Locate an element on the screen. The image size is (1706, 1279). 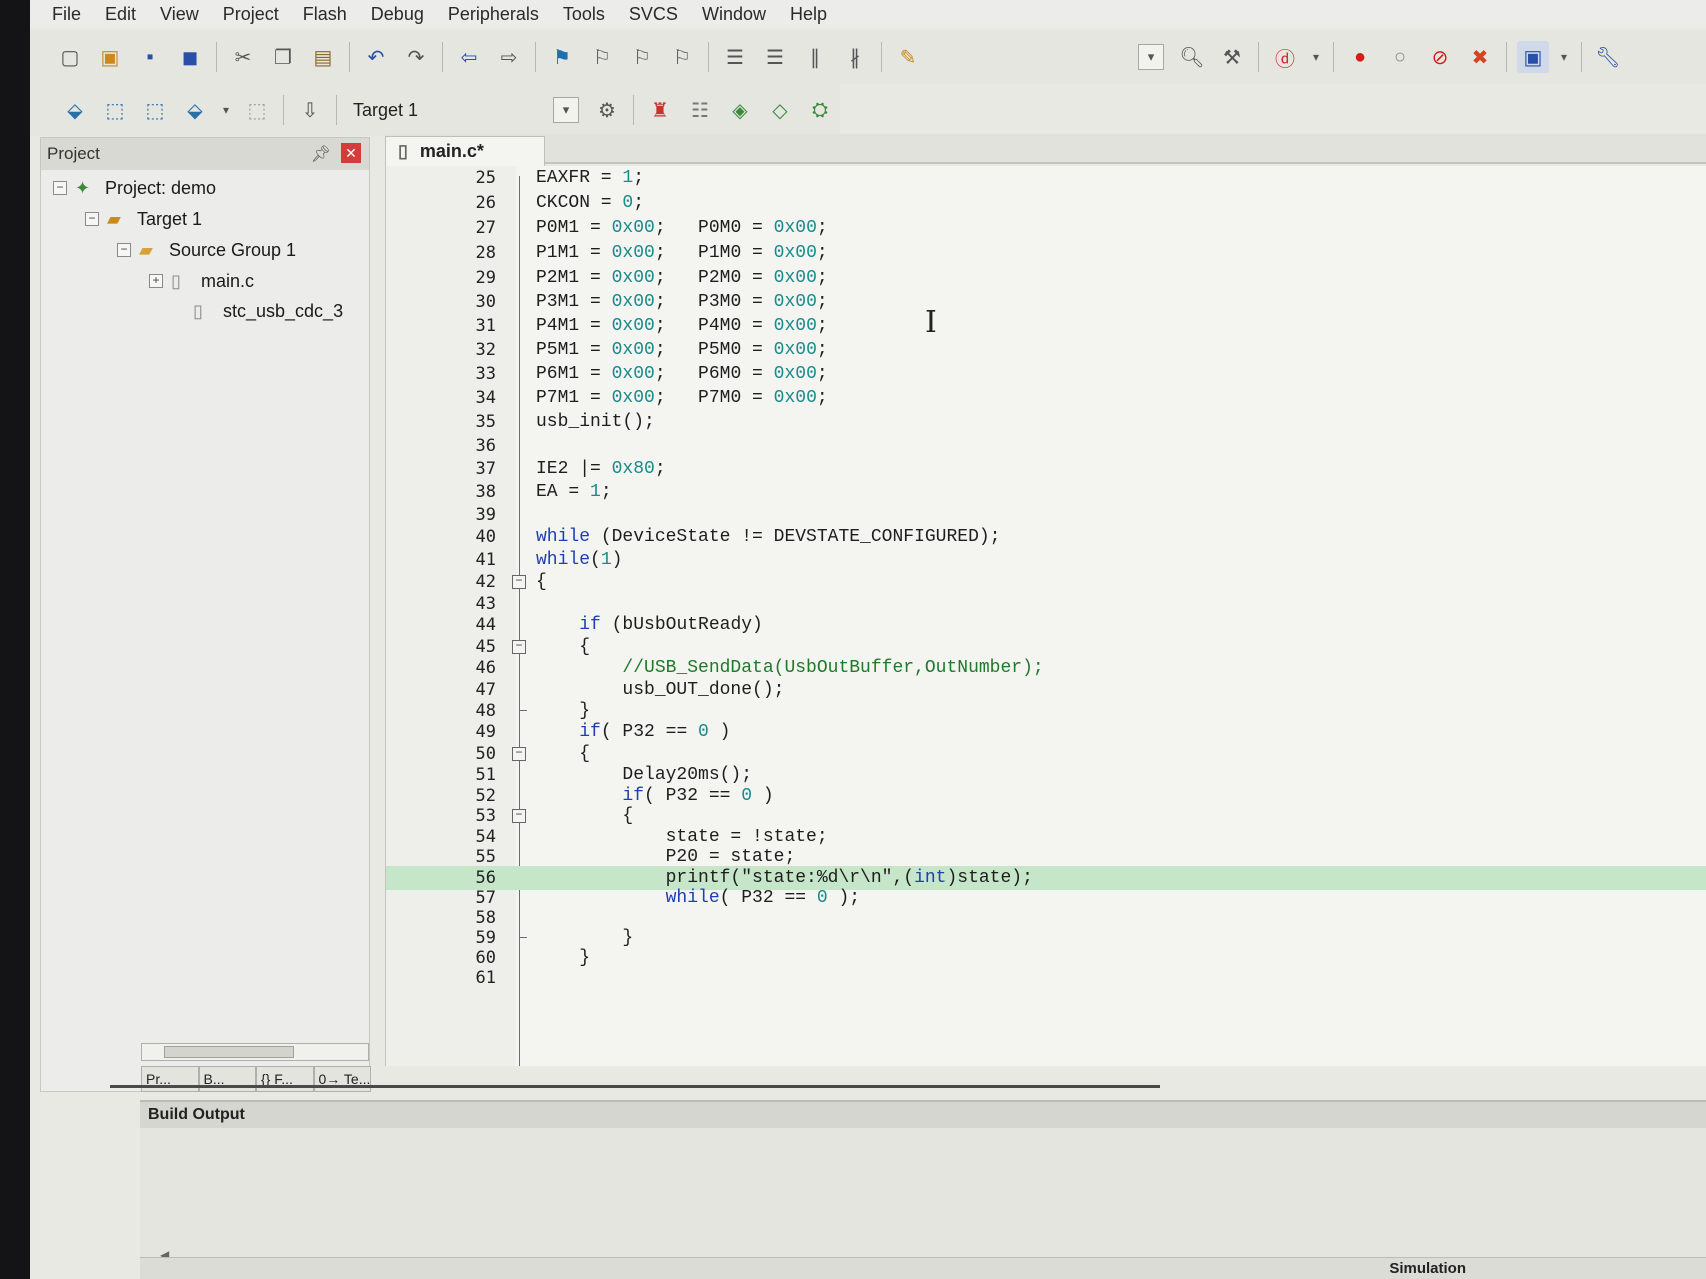
debug-session-icon: ⓓ is located at coordinates (1285, 57).